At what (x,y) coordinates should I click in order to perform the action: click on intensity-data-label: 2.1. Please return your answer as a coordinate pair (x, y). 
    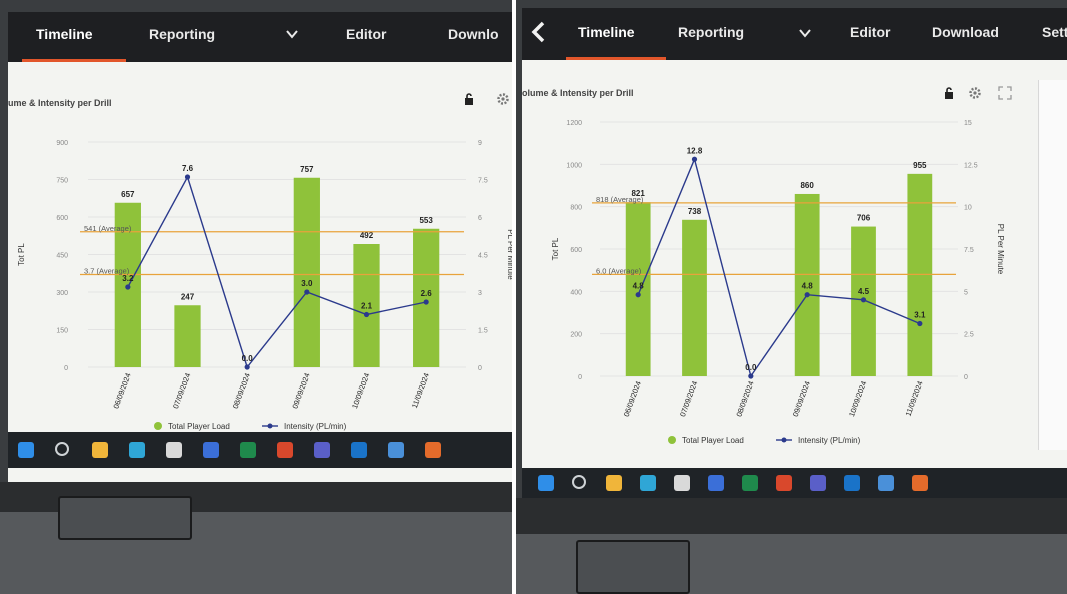
    Looking at the image, I should click on (367, 306).